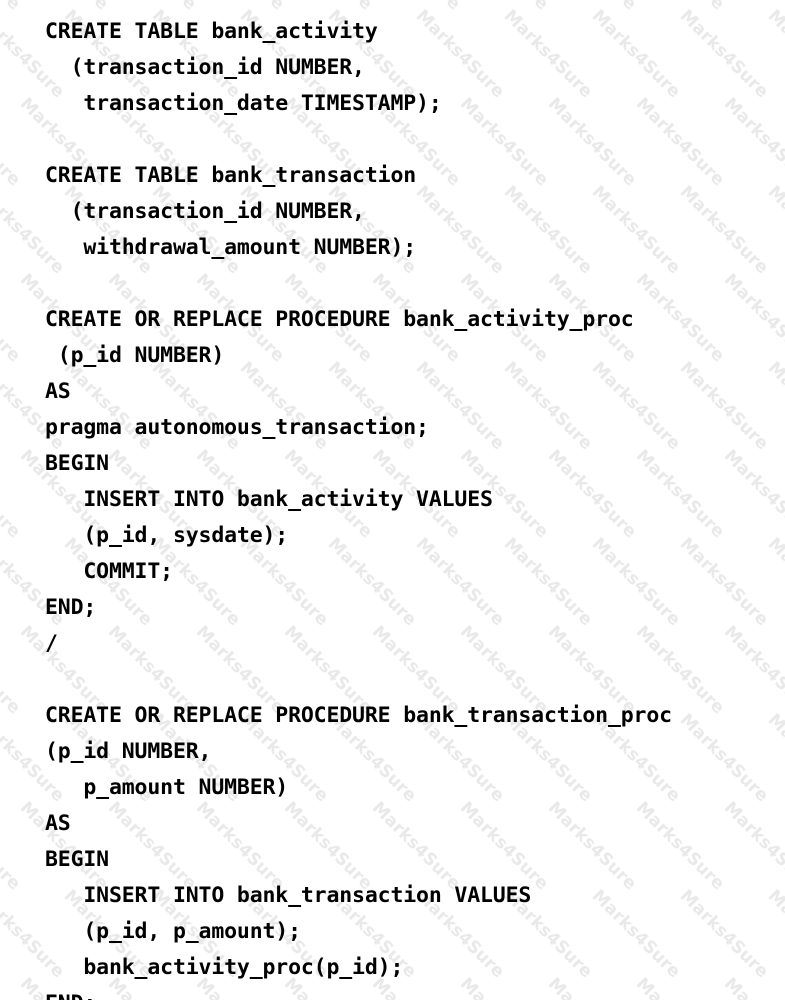  What do you see at coordinates (51, 643) in the screenshot?
I see `code-line: /` at bounding box center [51, 643].